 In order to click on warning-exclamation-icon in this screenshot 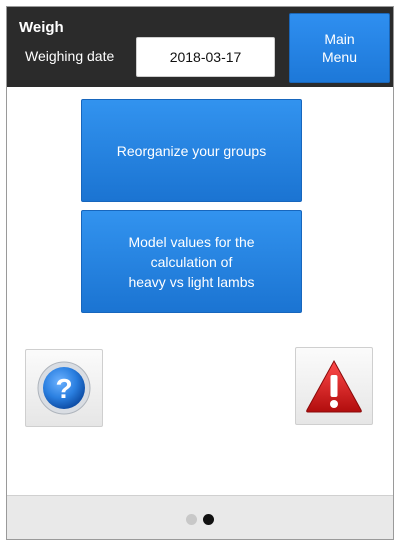, I will do `click(334, 386)`.